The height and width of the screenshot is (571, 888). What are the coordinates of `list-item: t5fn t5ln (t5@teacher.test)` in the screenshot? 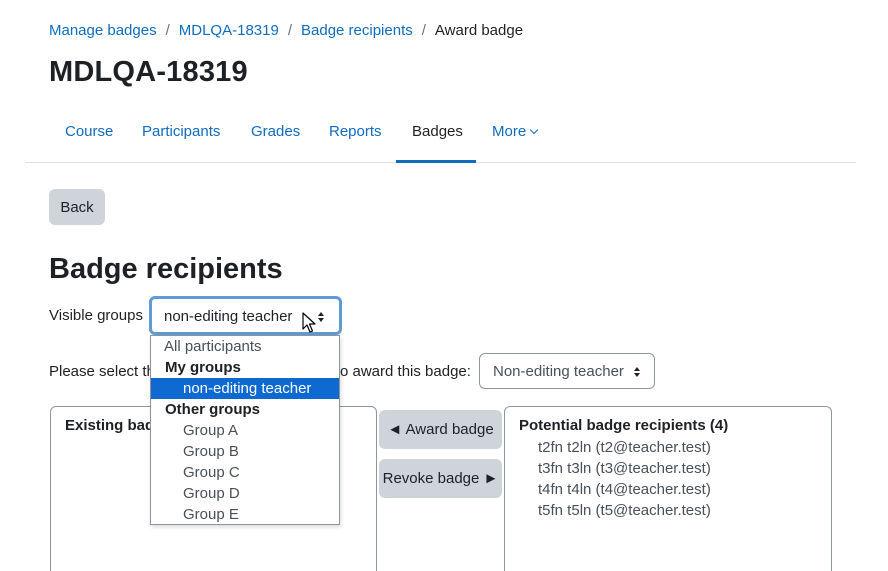 It's located at (624, 510).